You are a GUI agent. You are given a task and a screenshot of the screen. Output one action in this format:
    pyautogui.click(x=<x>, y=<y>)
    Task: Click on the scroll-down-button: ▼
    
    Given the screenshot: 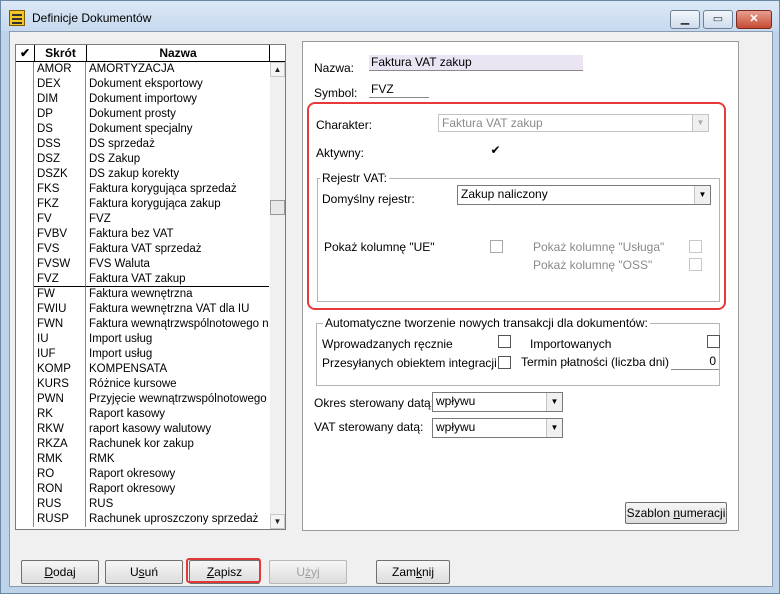 What is the action you would take?
    pyautogui.click(x=277, y=521)
    